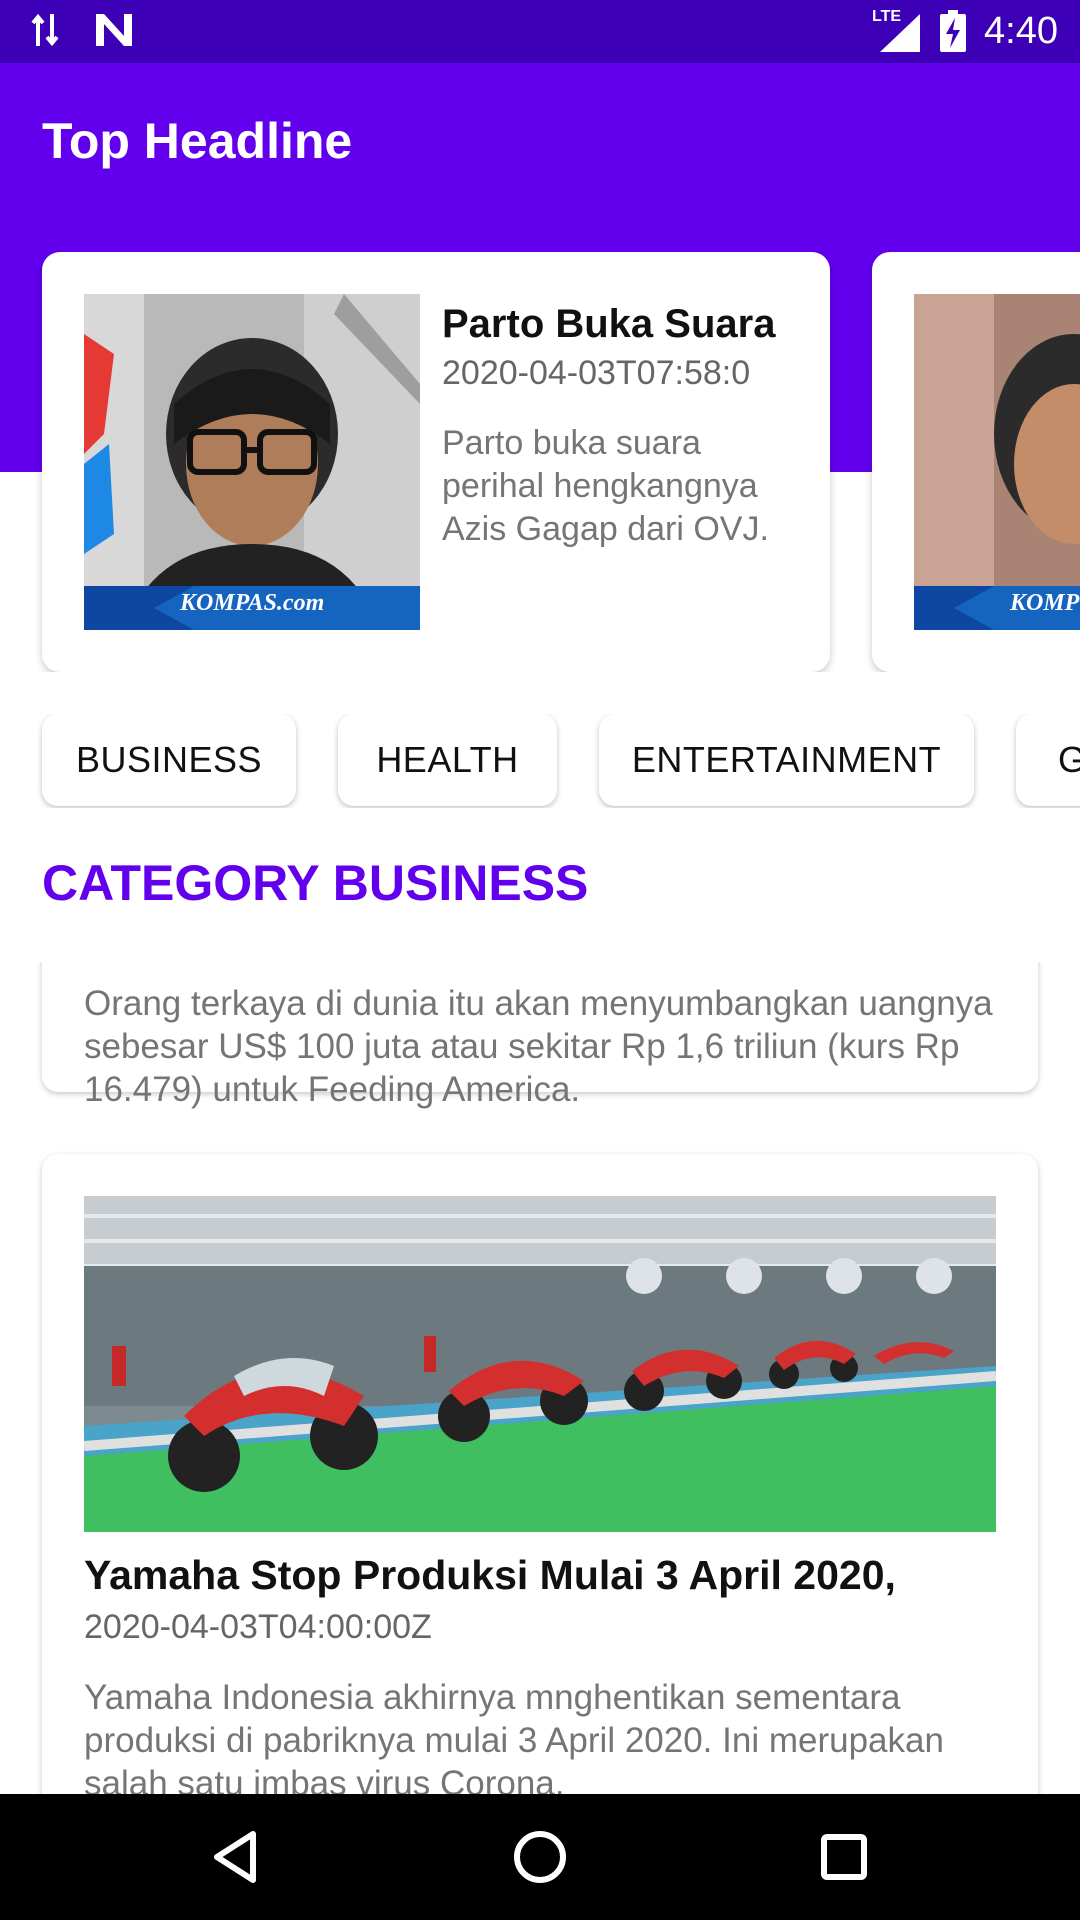 The width and height of the screenshot is (1080, 1920). Describe the element at coordinates (844, 1857) in the screenshot. I see `recents-icon` at that location.